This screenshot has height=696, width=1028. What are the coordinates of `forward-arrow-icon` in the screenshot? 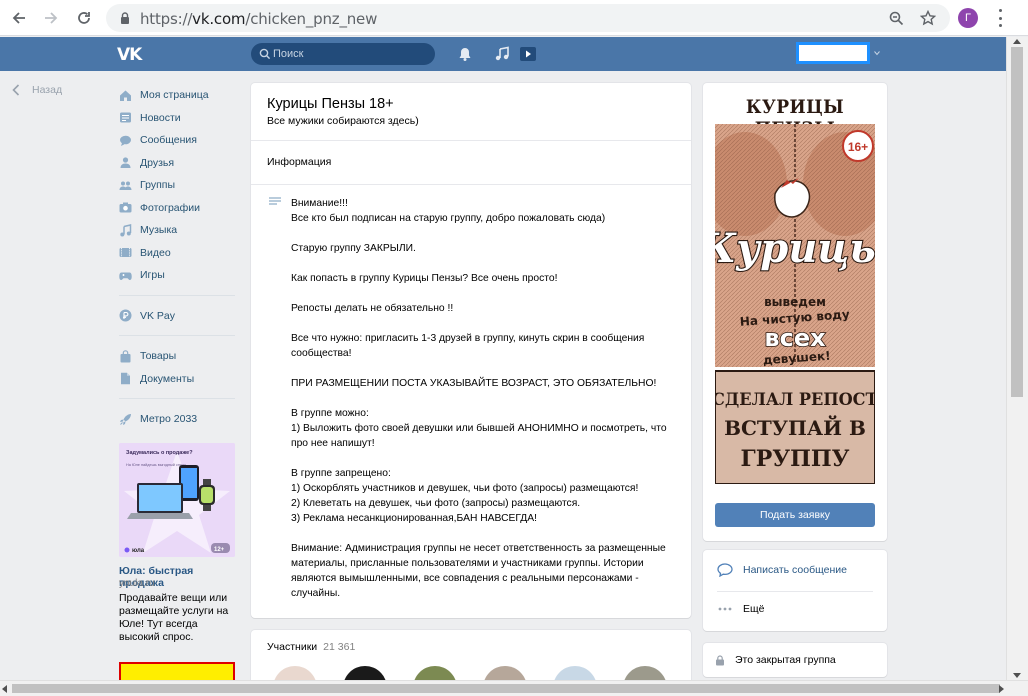 It's located at (51, 18).